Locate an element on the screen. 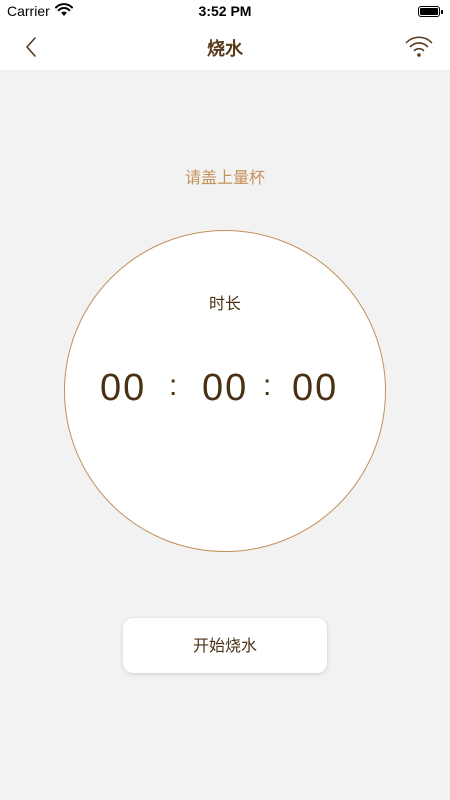 This screenshot has width=450, height=800. status-bar: Carrier 3:52 PM is located at coordinates (225, 12).